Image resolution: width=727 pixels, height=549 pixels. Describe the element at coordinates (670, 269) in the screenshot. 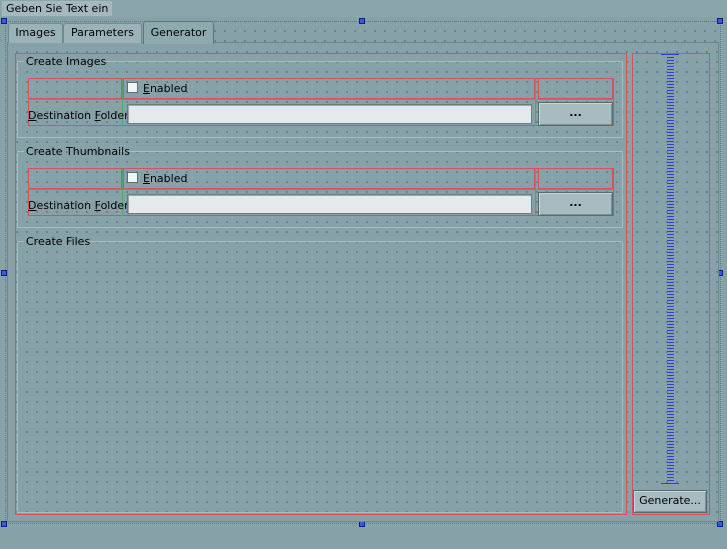

I see `spacer-spring-icon` at that location.